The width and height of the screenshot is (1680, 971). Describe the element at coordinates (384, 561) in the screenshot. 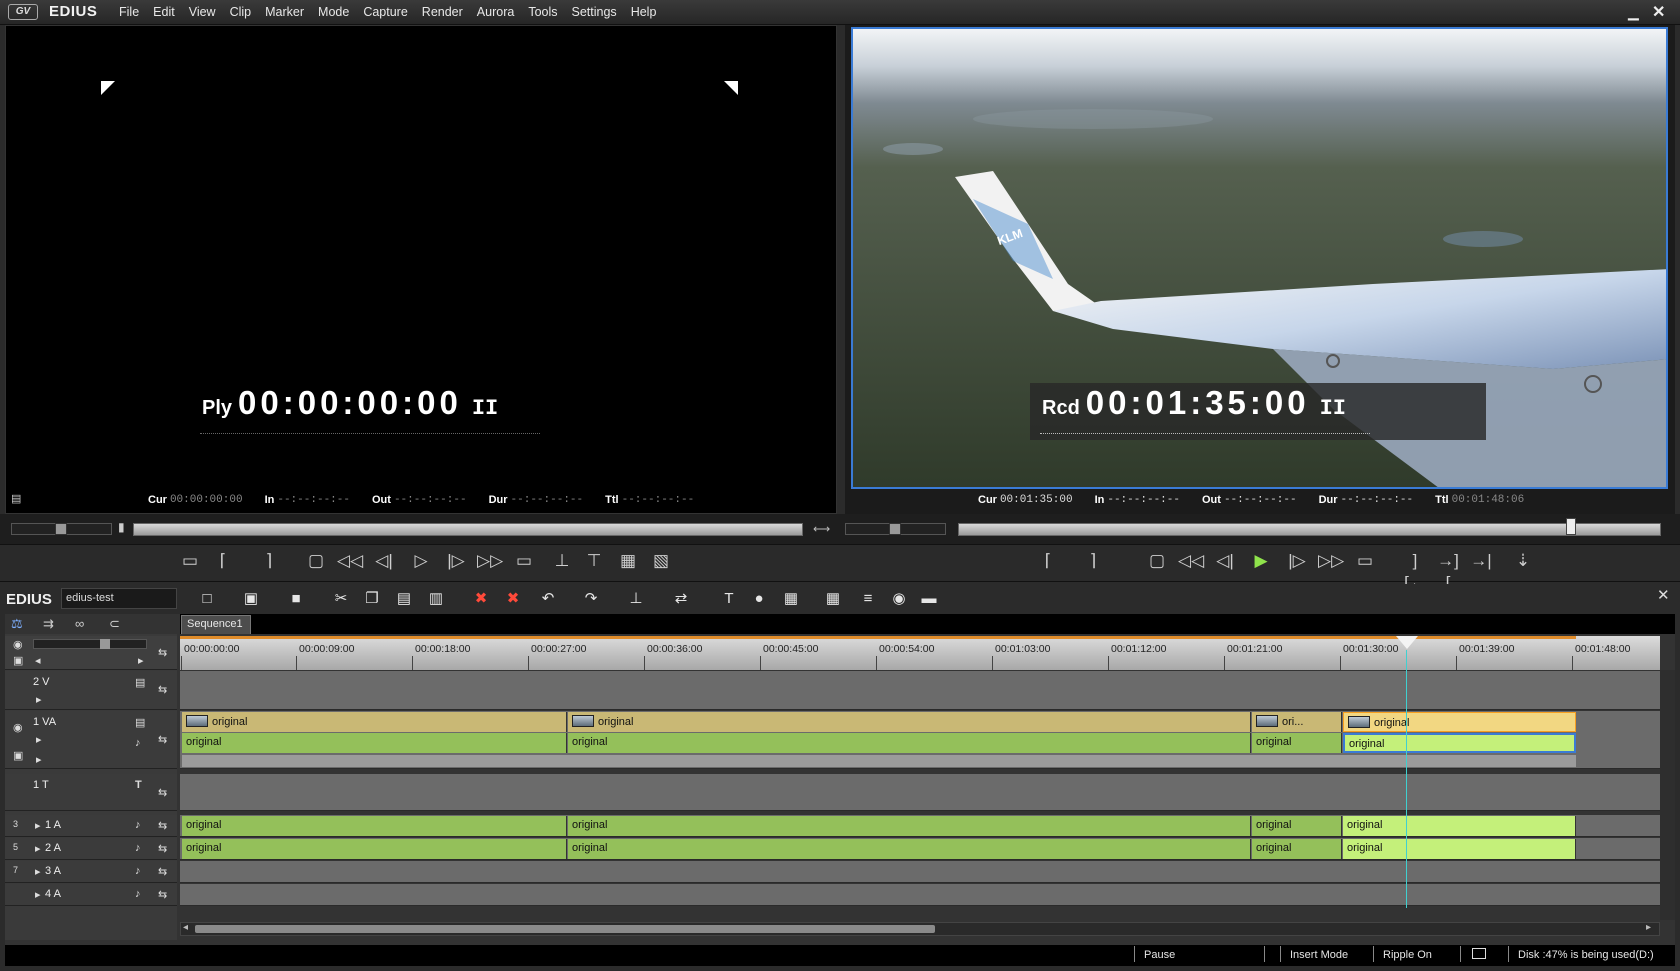

I see `step-back-icon: ◁|` at that location.